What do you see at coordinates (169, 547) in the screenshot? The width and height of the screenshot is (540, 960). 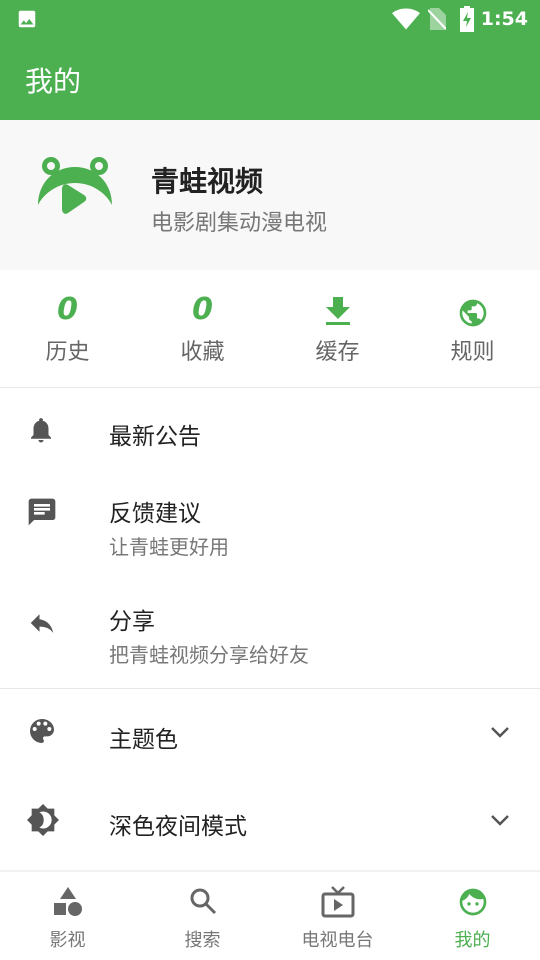 I see `menu-subtitle: 让青蛙更好用` at bounding box center [169, 547].